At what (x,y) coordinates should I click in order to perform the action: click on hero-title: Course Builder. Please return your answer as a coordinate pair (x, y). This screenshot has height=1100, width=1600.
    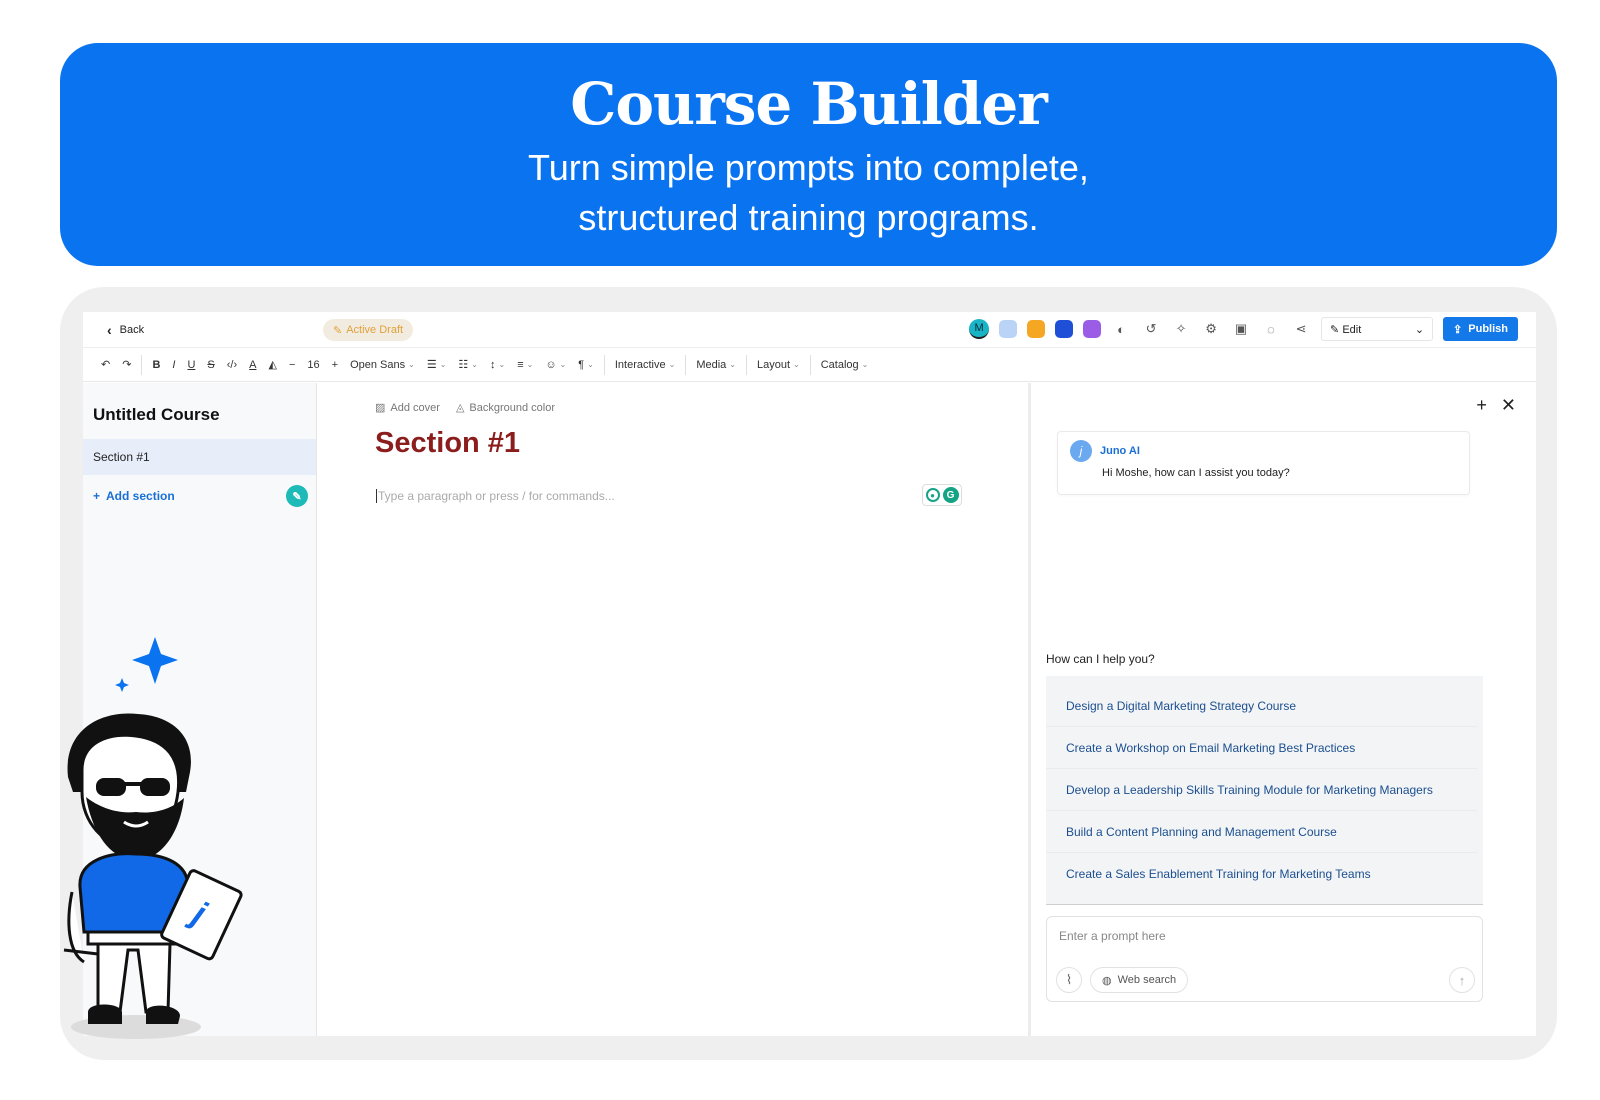
    Looking at the image, I should click on (809, 104).